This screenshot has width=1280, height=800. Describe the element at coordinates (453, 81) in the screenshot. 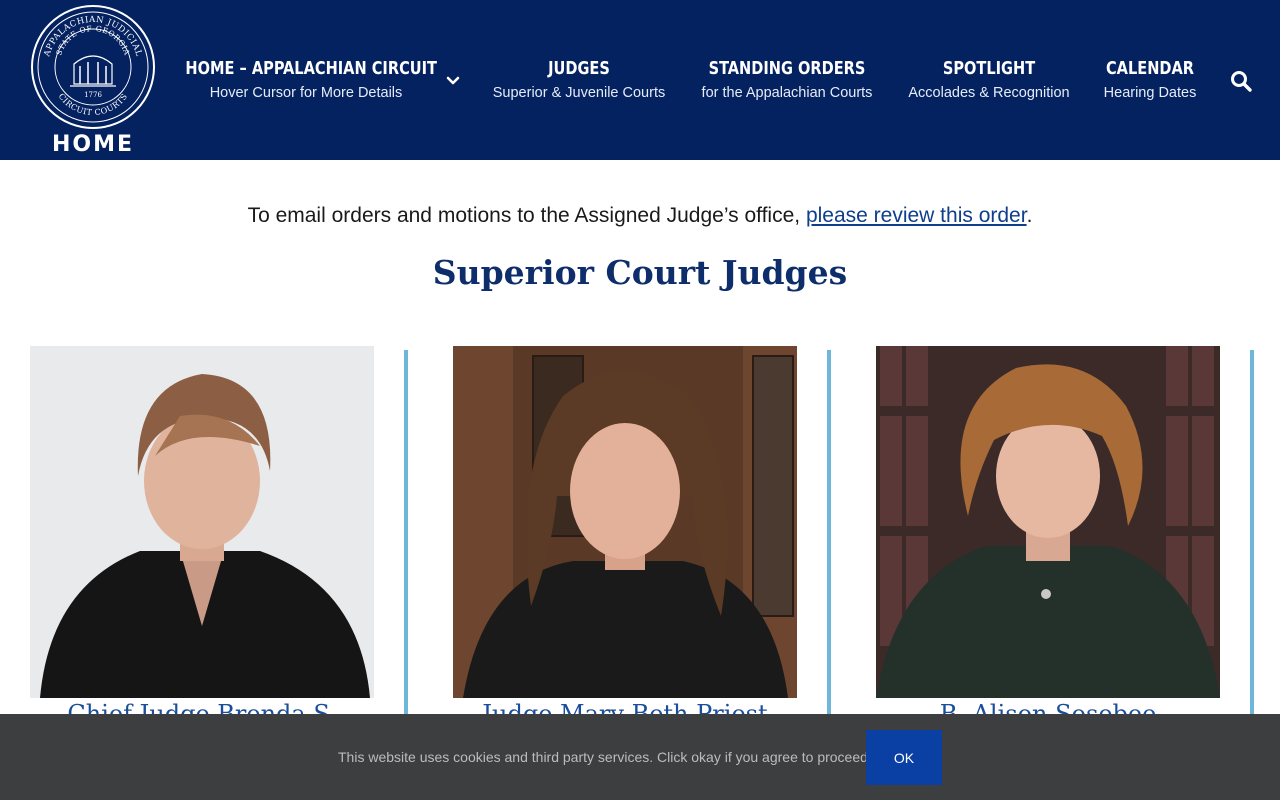

I see `chevron-down-icon` at that location.